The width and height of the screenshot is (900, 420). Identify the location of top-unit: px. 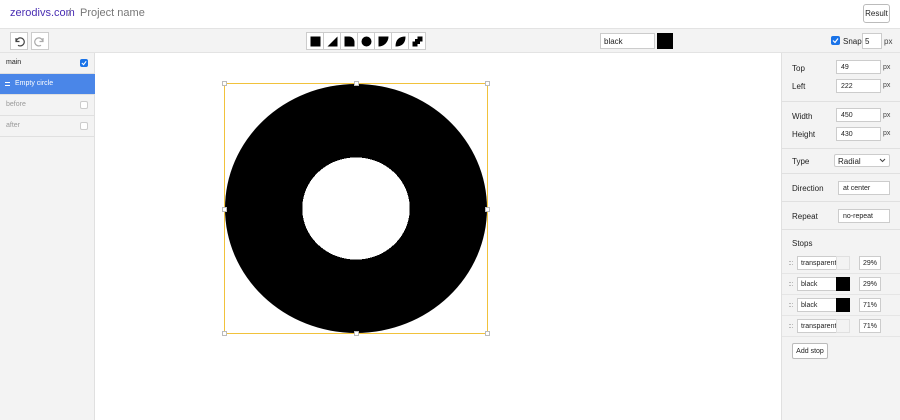
(887, 67).